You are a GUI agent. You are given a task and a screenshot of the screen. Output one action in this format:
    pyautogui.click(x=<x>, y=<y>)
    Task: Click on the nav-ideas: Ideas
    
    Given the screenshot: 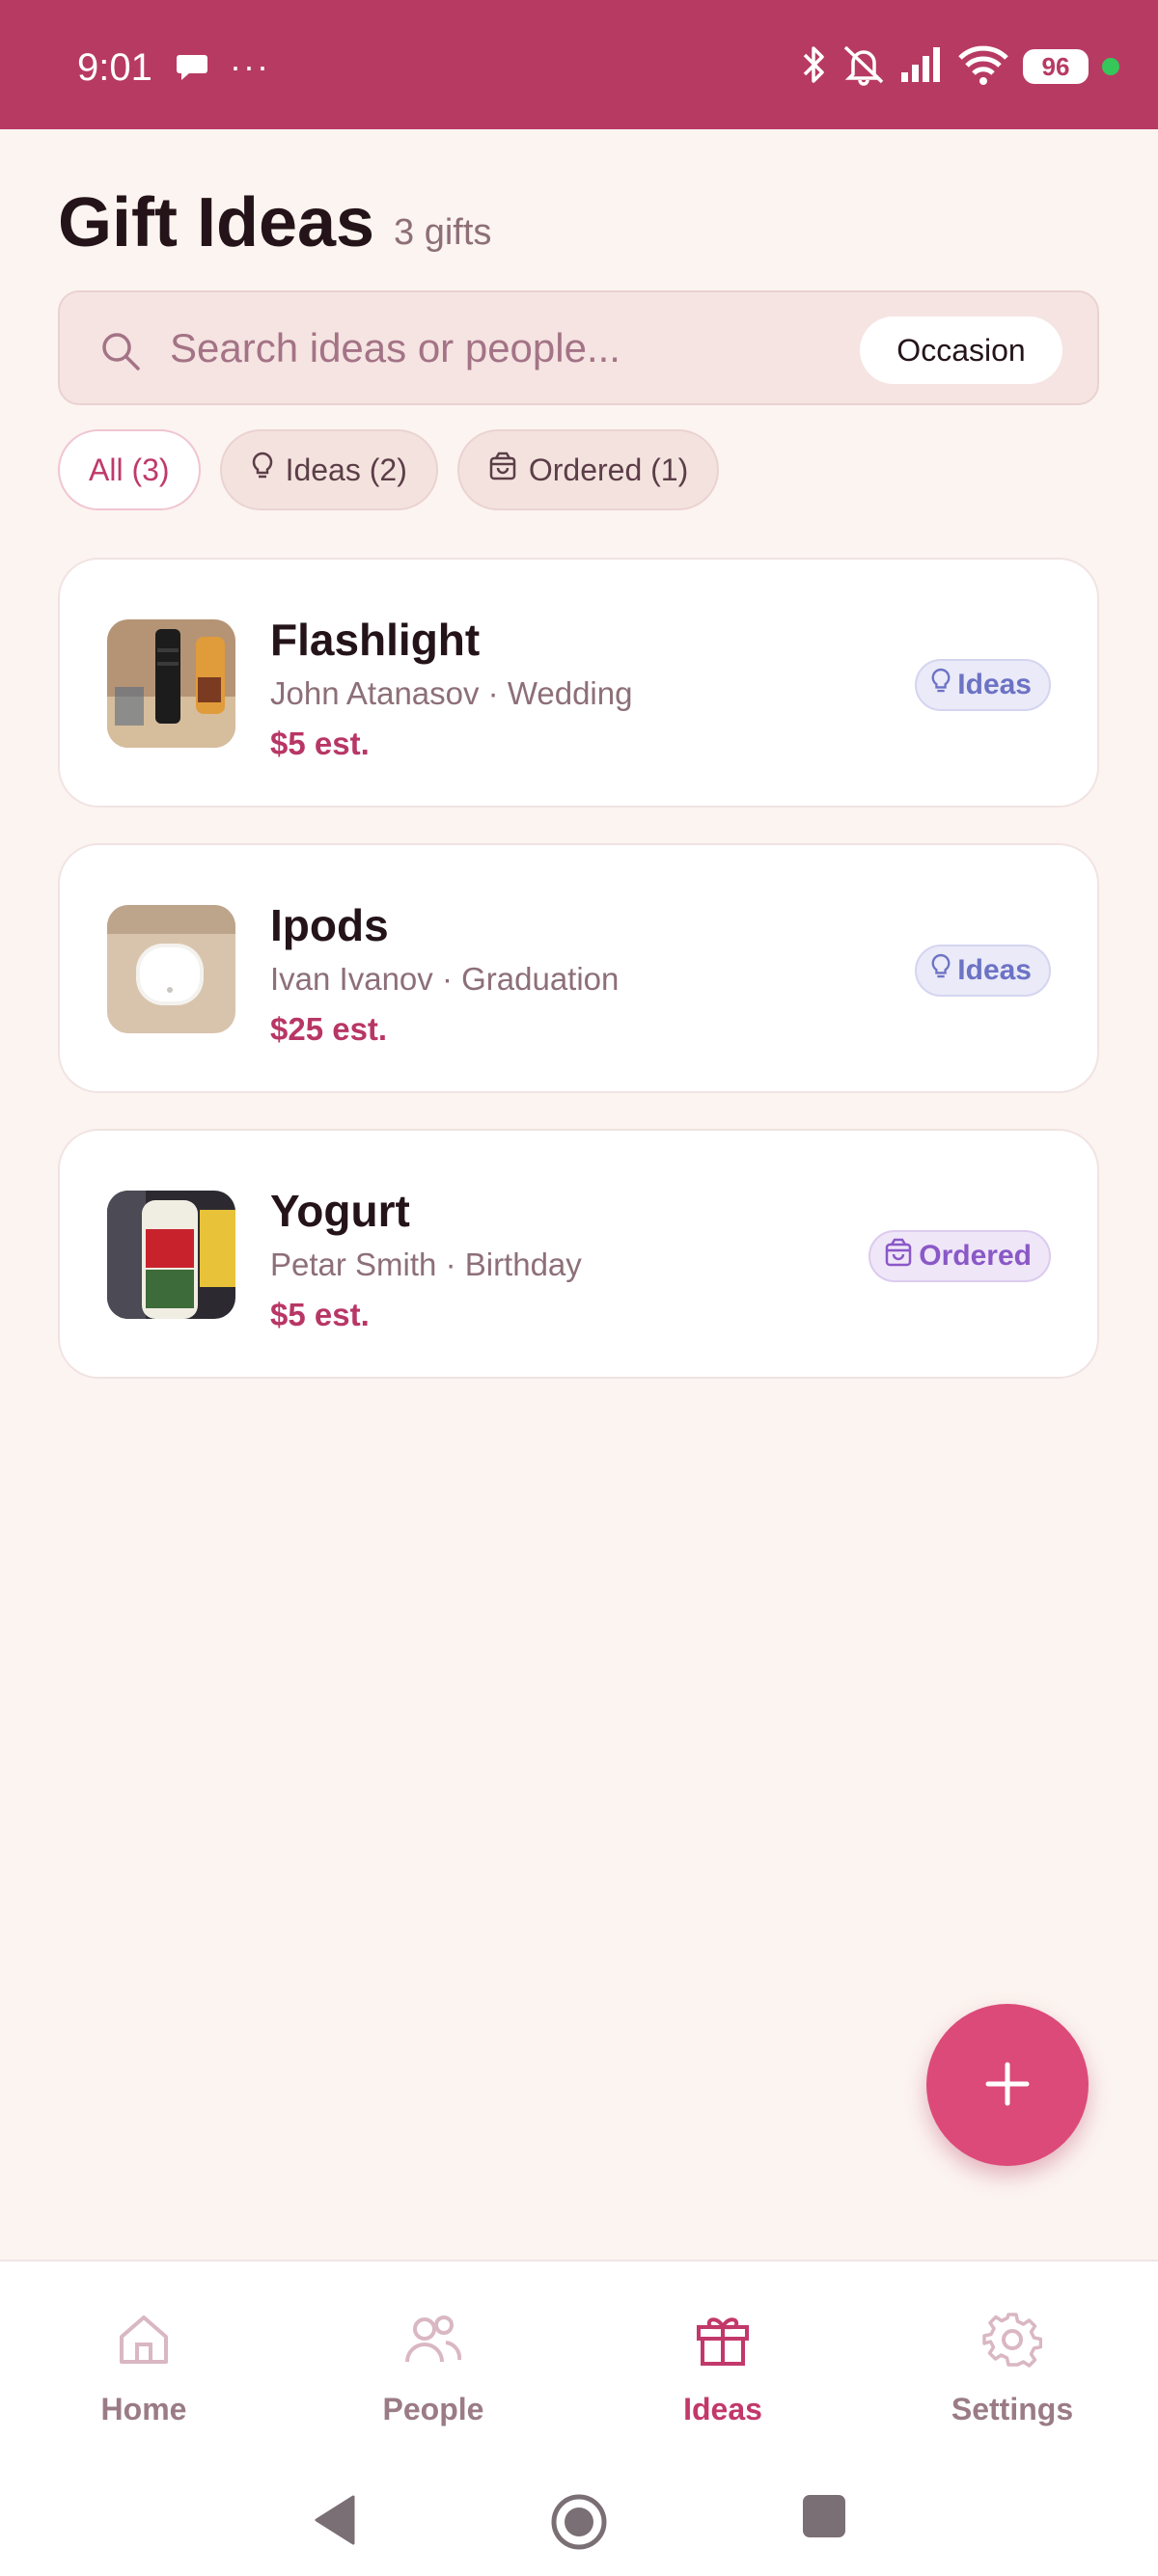 What is the action you would take?
    pyautogui.click(x=722, y=2377)
    